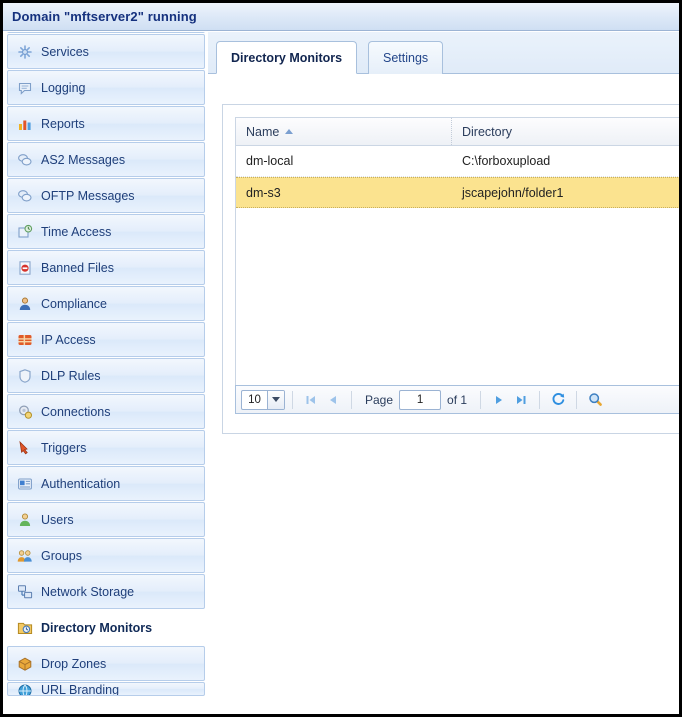 The image size is (682, 717). What do you see at coordinates (65, 51) in the screenshot?
I see `sidebar-item-label: Services` at bounding box center [65, 51].